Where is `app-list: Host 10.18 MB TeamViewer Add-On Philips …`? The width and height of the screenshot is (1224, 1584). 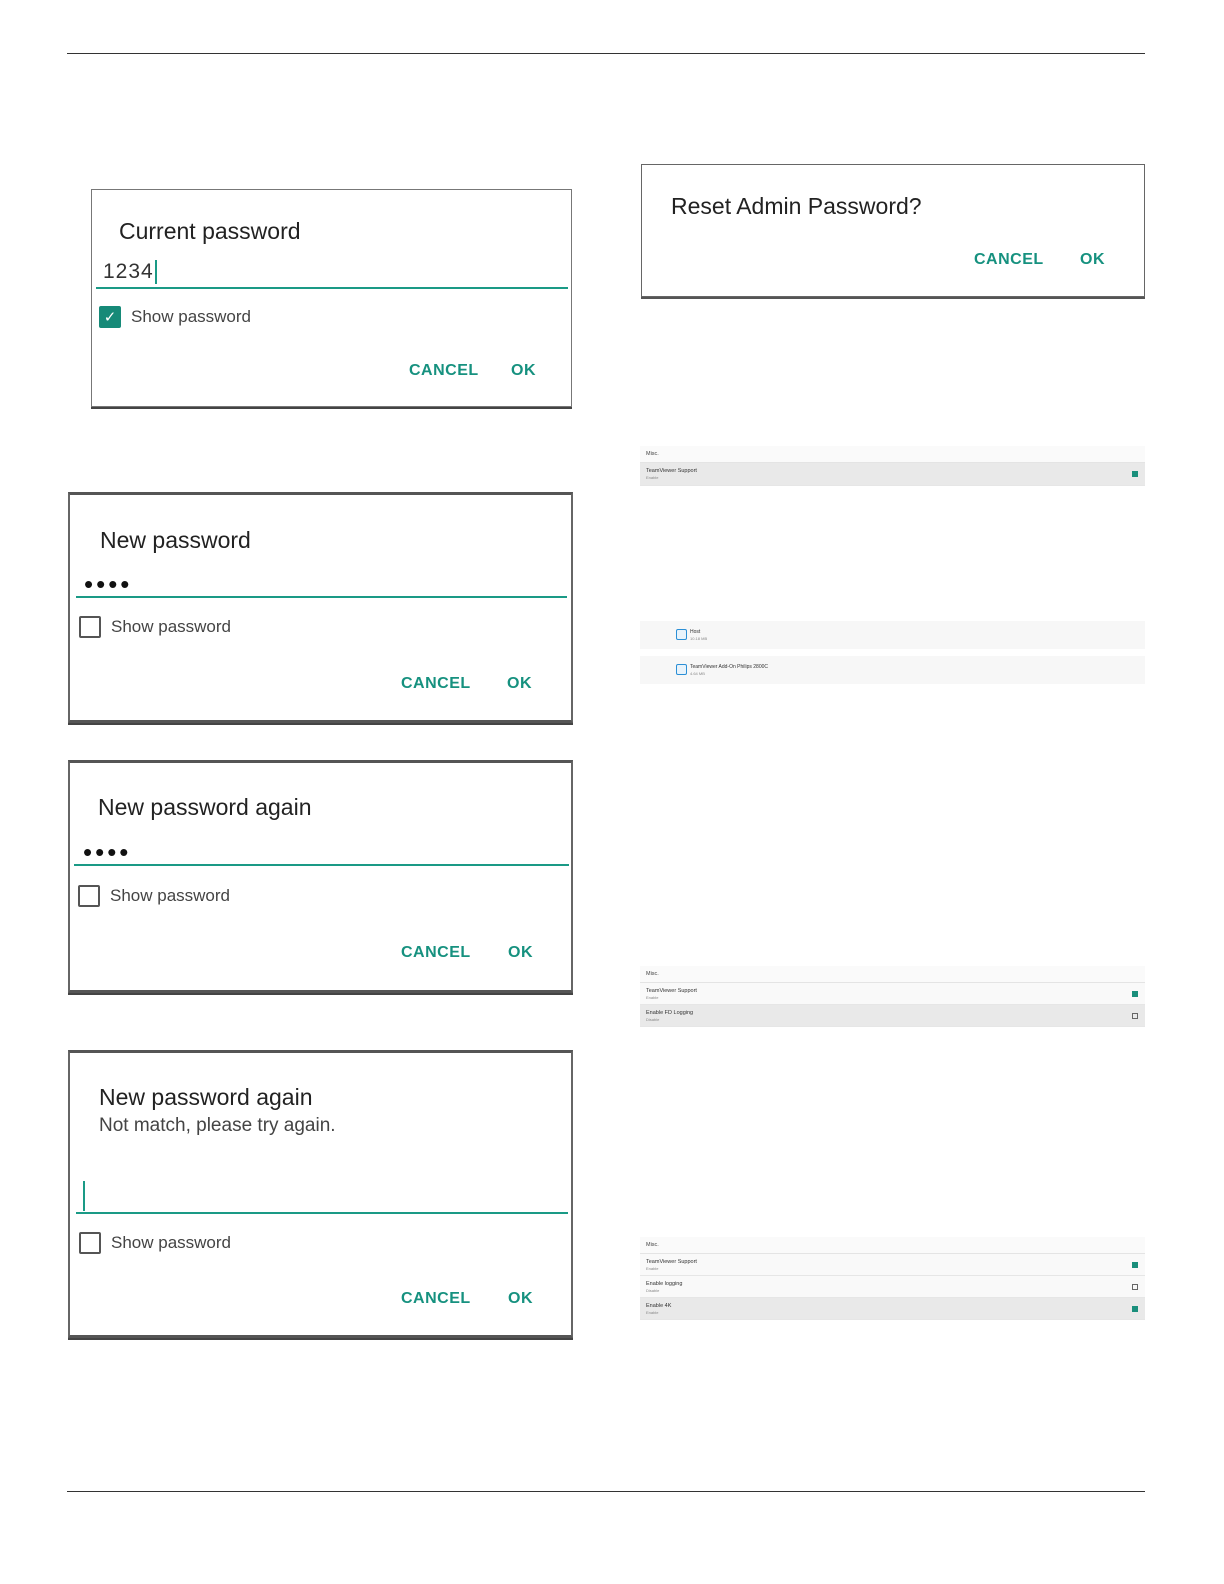
app-list: Host 10.18 MB TeamViewer Add-On Philips … is located at coordinates (892, 654).